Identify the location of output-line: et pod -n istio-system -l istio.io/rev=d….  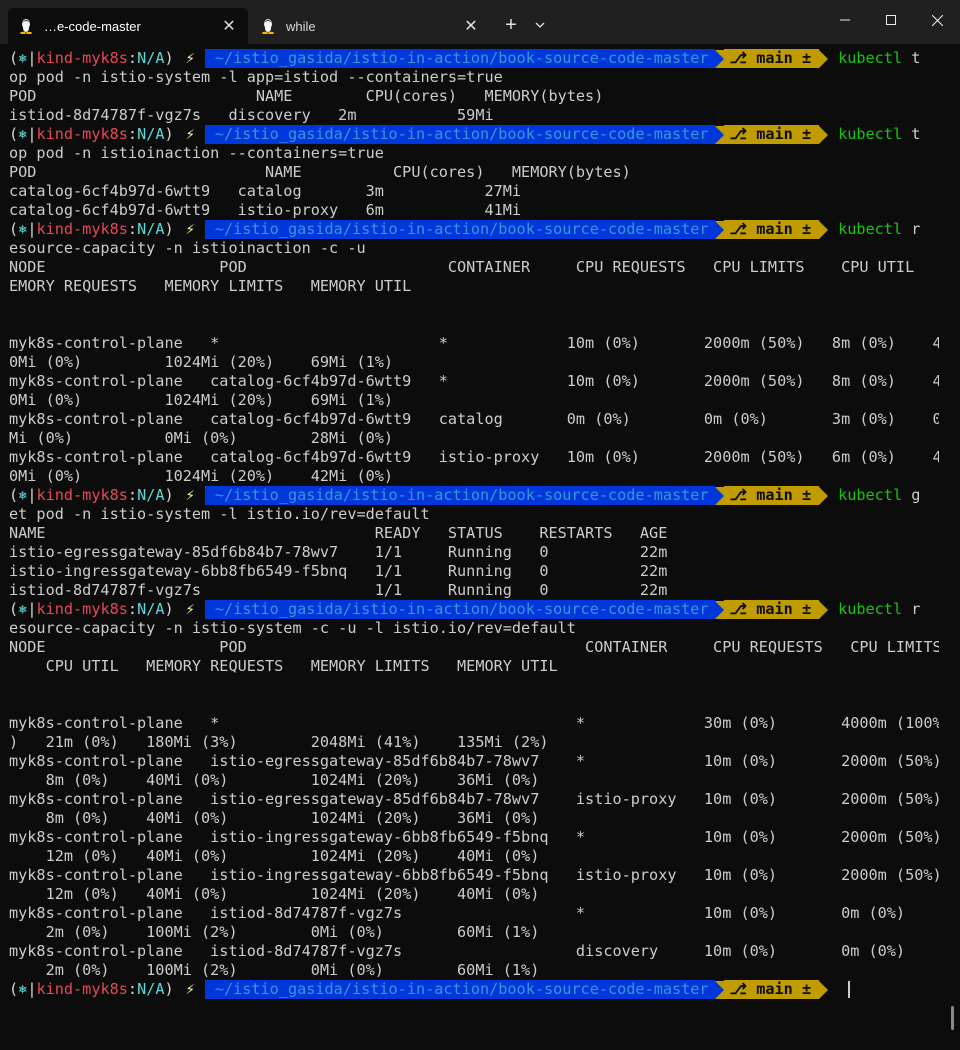
(219, 514).